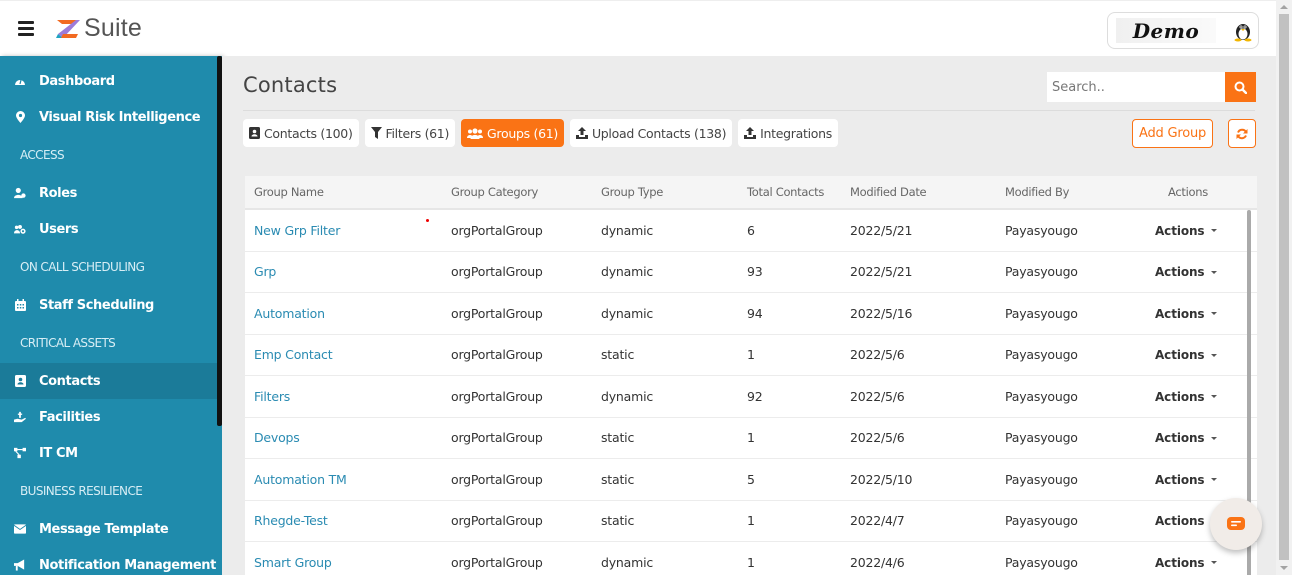 The width and height of the screenshot is (1292, 575). What do you see at coordinates (798, 192) in the screenshot?
I see `column-header-total-contacts: Total Contacts` at bounding box center [798, 192].